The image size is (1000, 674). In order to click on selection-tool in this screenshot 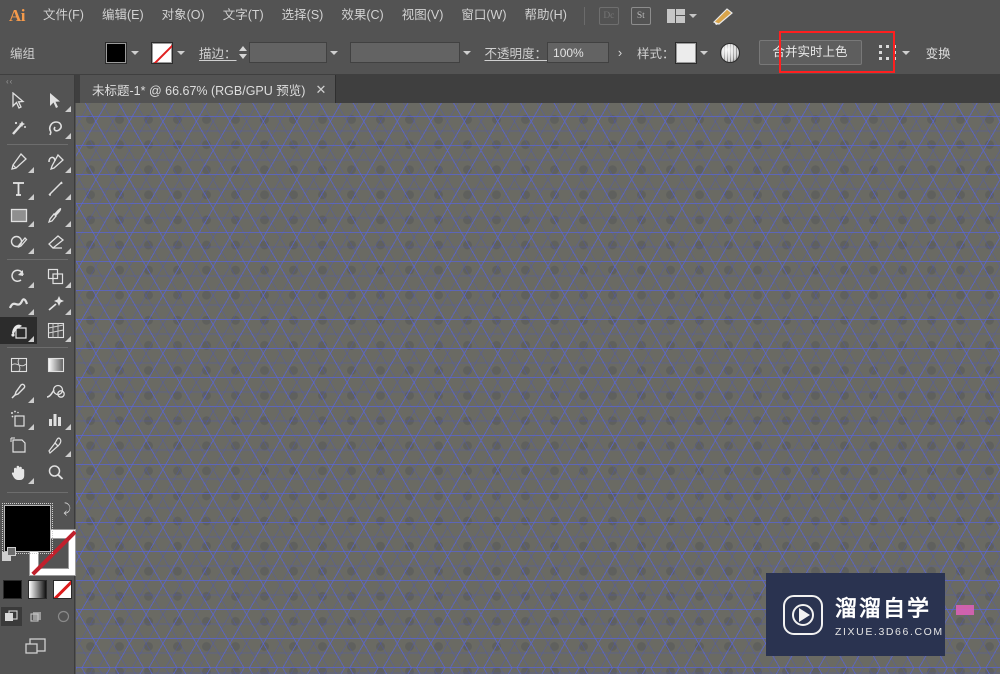, I will do `click(18, 100)`.